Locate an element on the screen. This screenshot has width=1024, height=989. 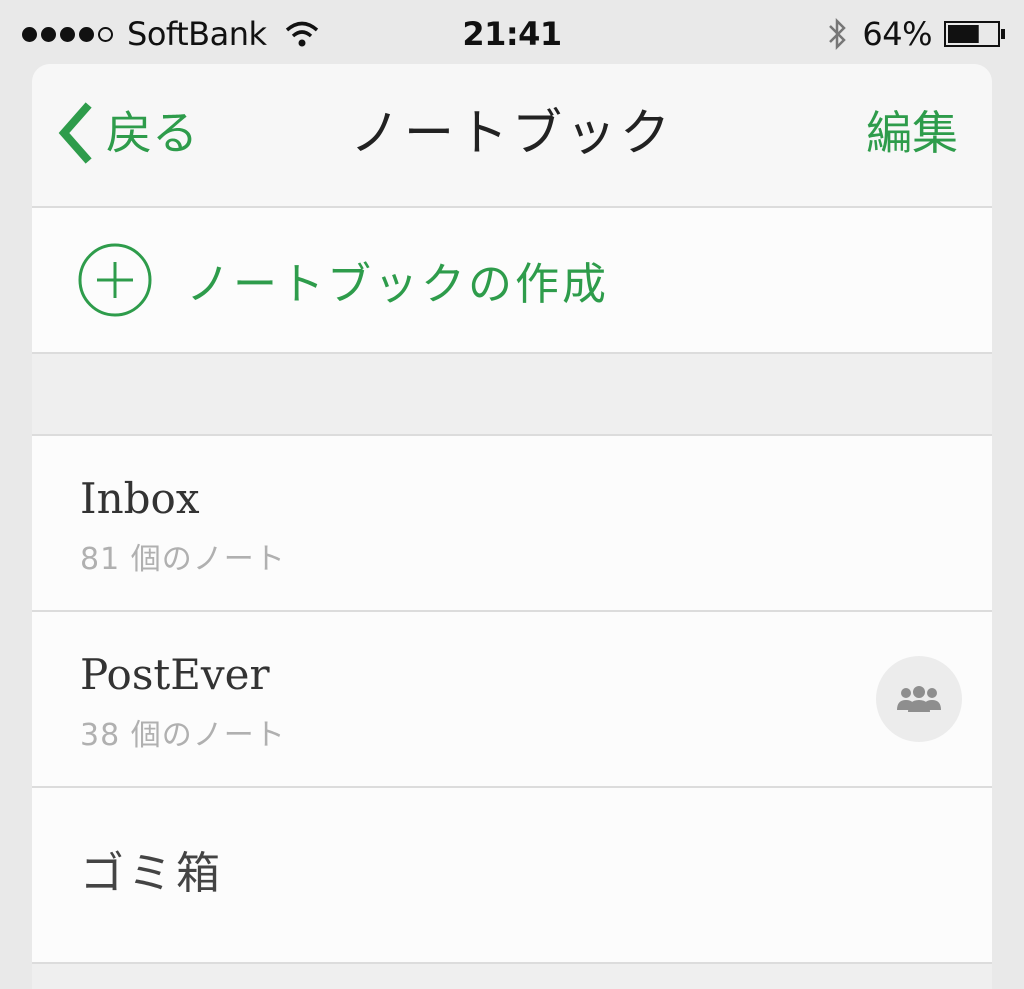
status-right: 64% is located at coordinates (916, 34).